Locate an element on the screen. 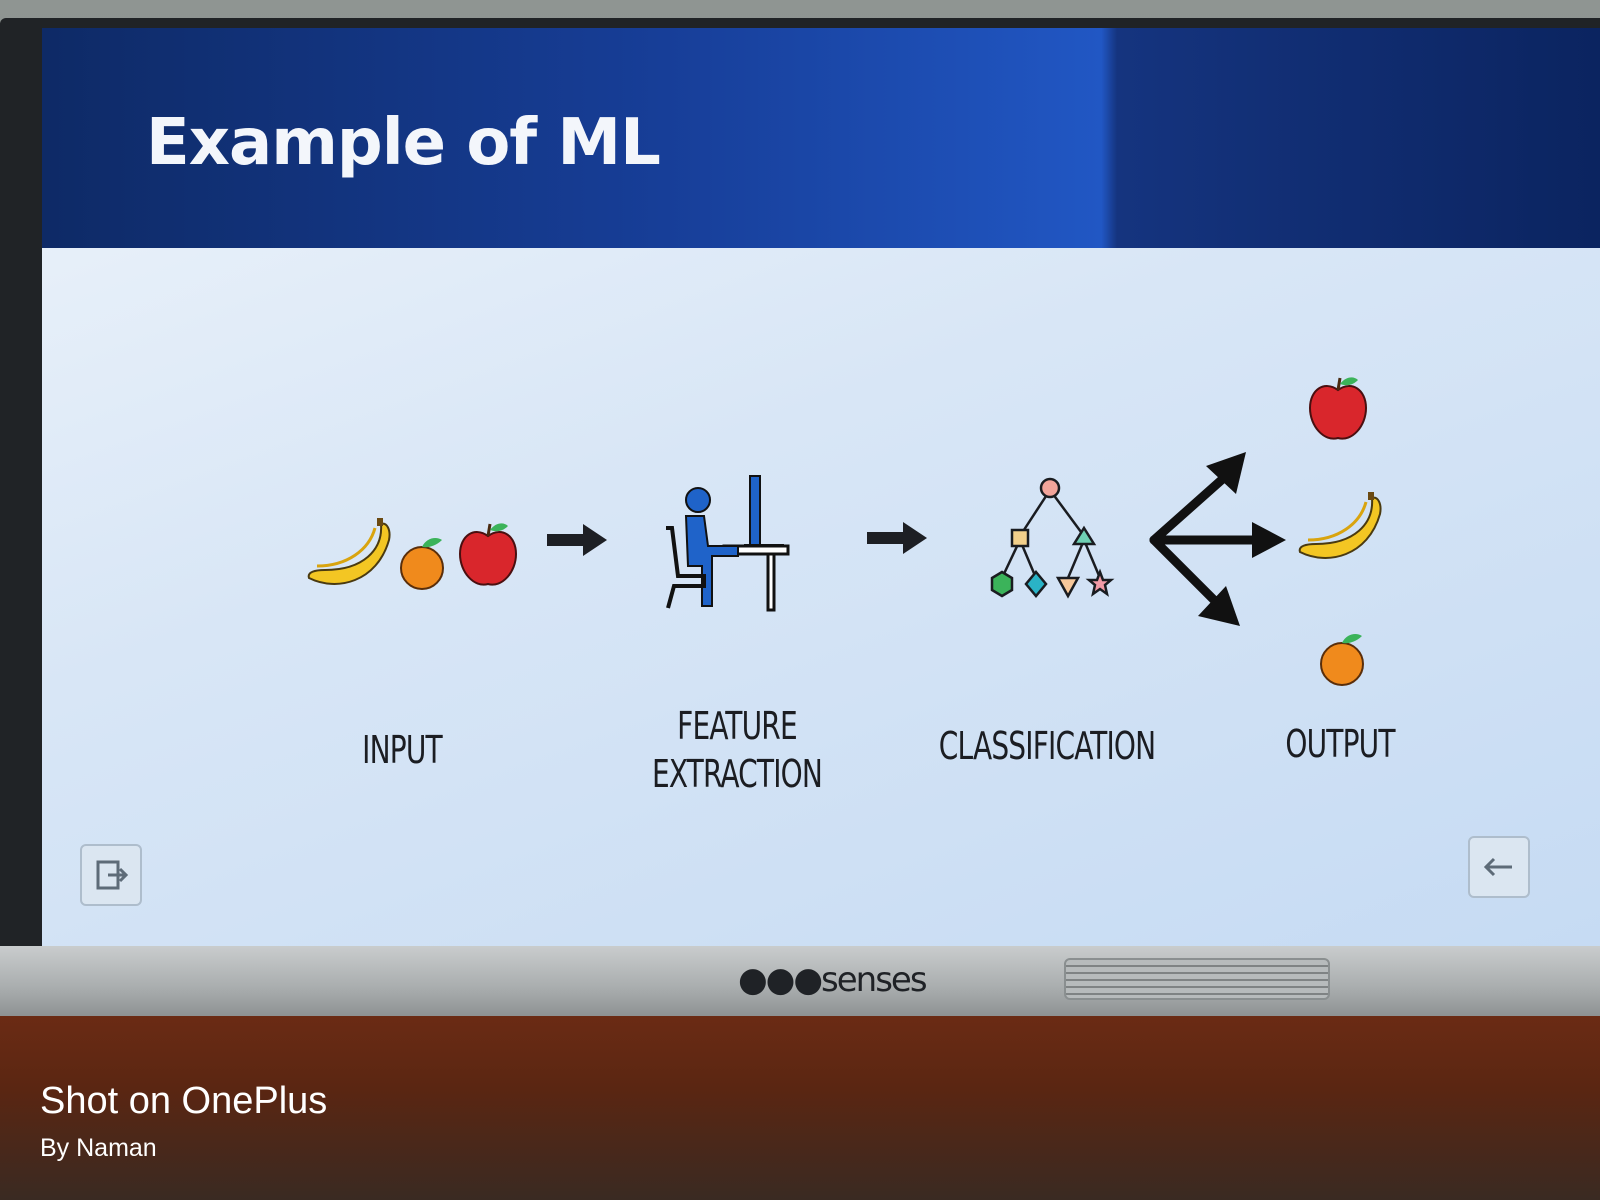 Image resolution: width=1600 pixels, height=1200 pixels. person-at-computer-icon is located at coordinates (728, 543).